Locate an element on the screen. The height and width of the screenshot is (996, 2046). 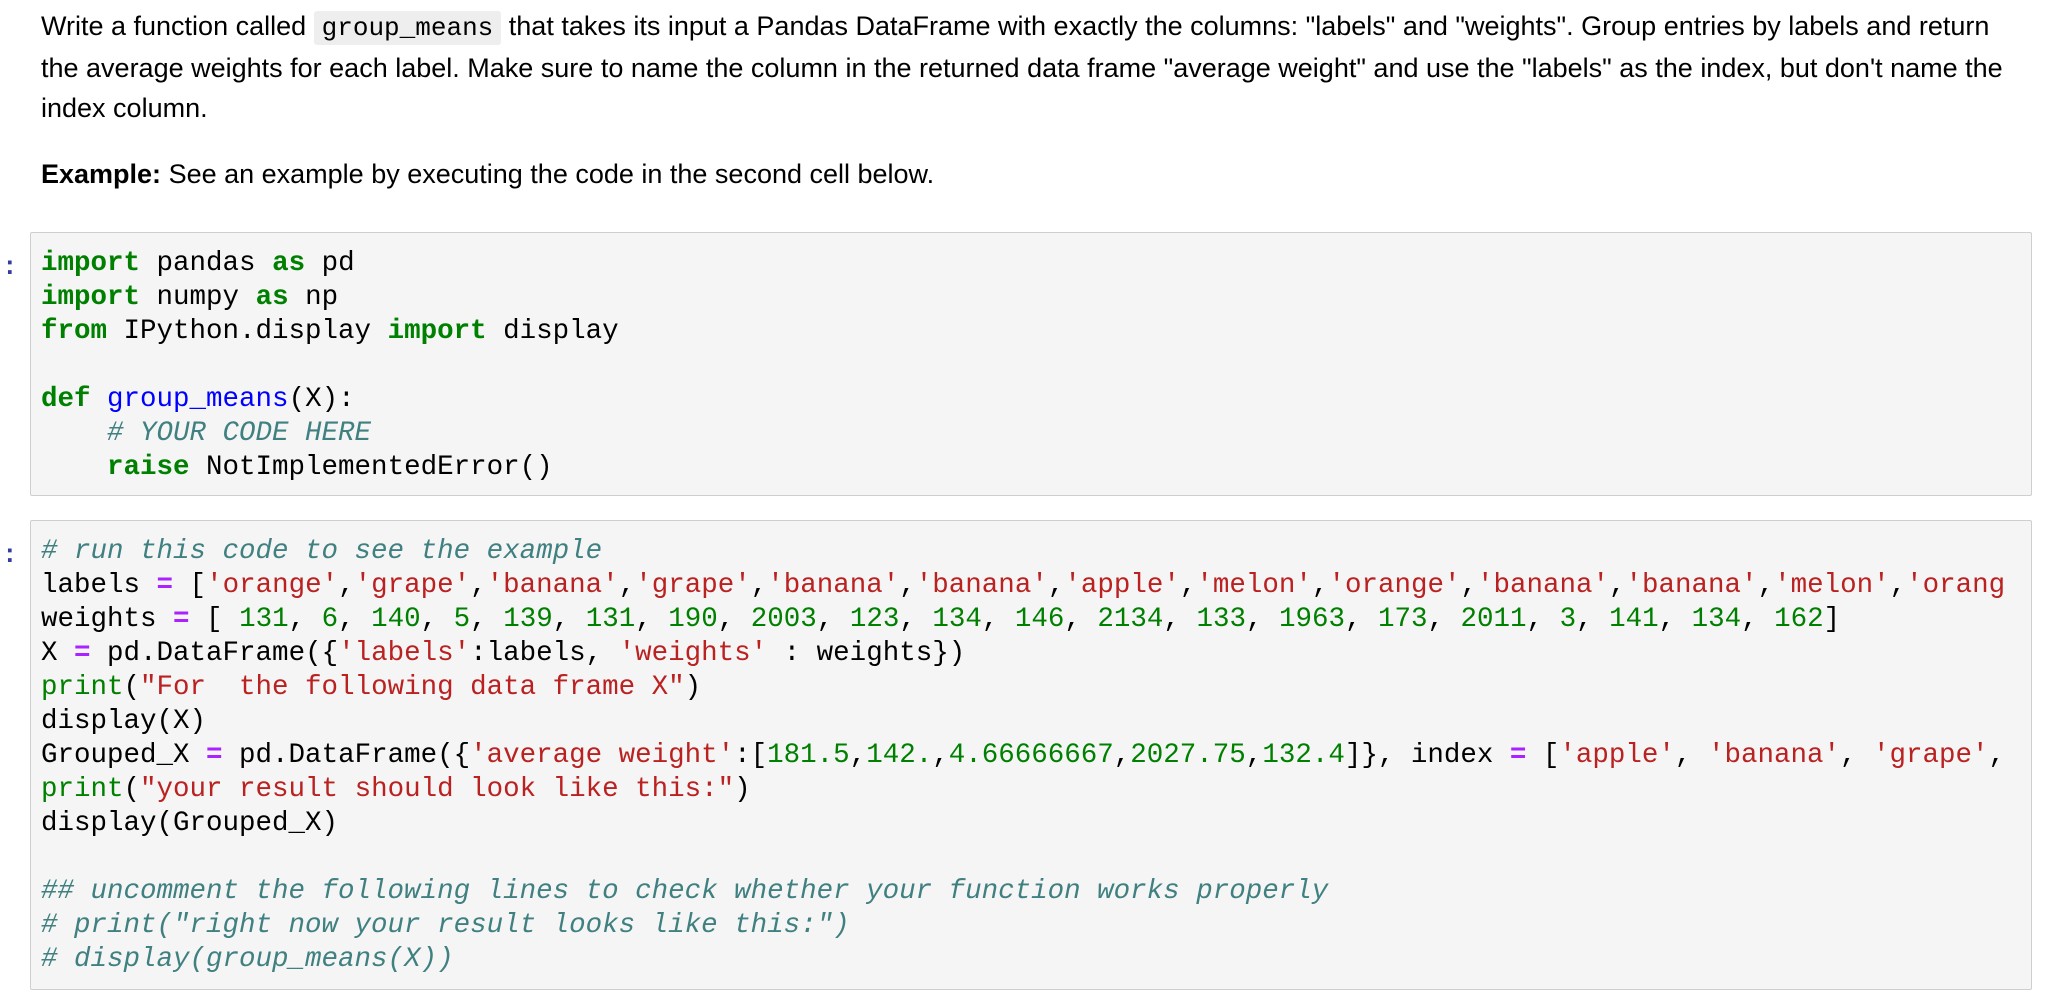
code-number: 146 is located at coordinates (1039, 619).